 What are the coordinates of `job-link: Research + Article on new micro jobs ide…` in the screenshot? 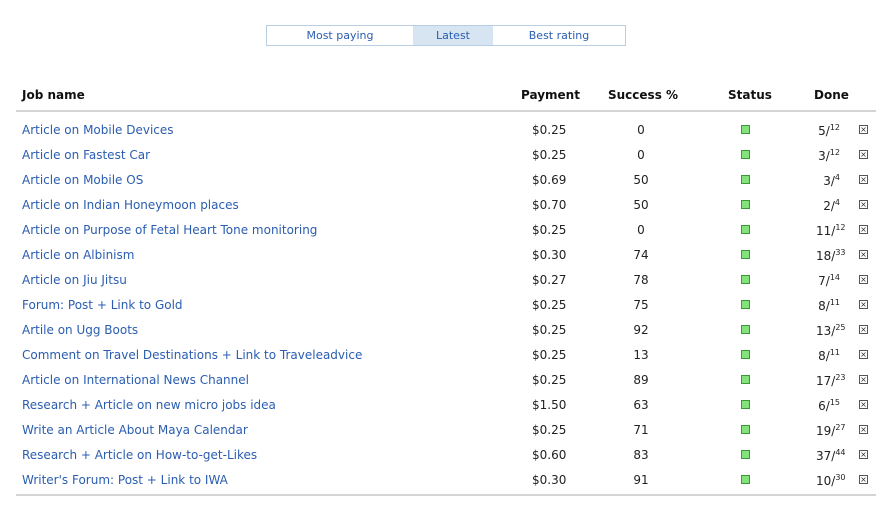 It's located at (149, 405).